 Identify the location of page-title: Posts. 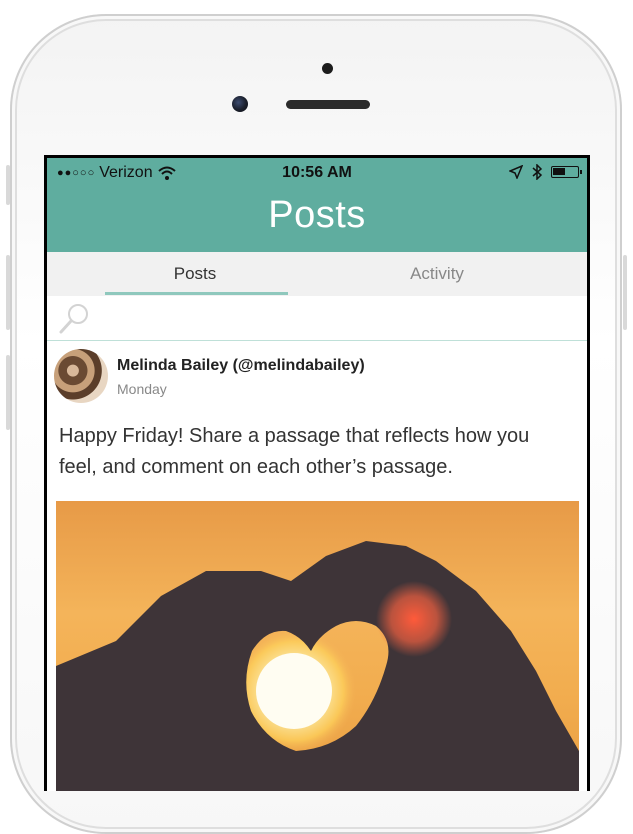
(317, 215).